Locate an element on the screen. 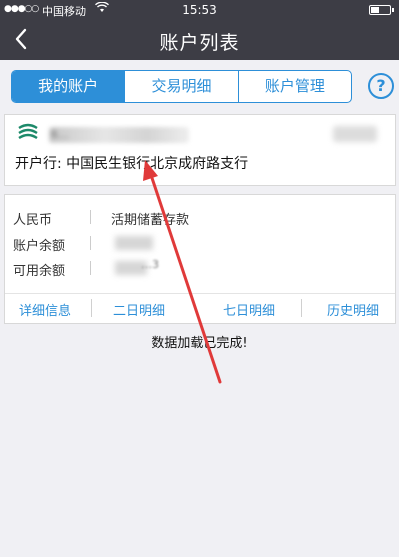  tab-bar-area: 我的账户 交易明细 账户管理 ? is located at coordinates (199, 86).